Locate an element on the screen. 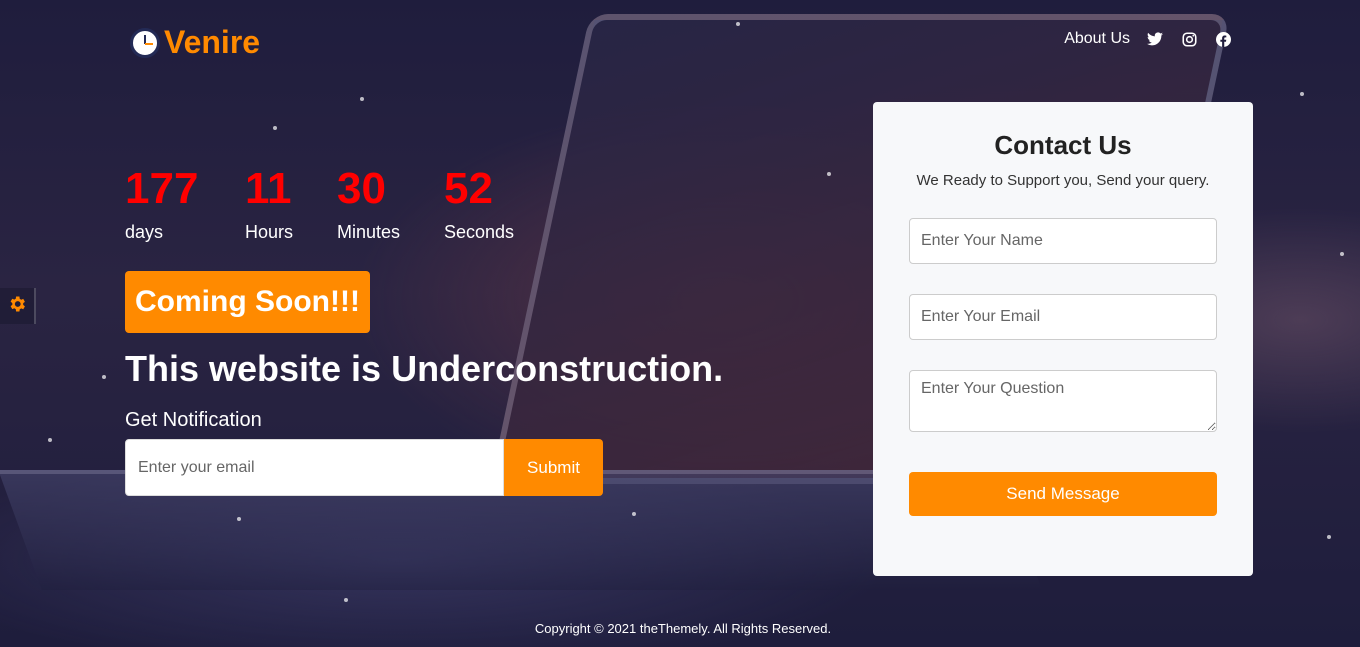 Image resolution: width=1360 pixels, height=647 pixels. twitter-icon is located at coordinates (1155, 39).